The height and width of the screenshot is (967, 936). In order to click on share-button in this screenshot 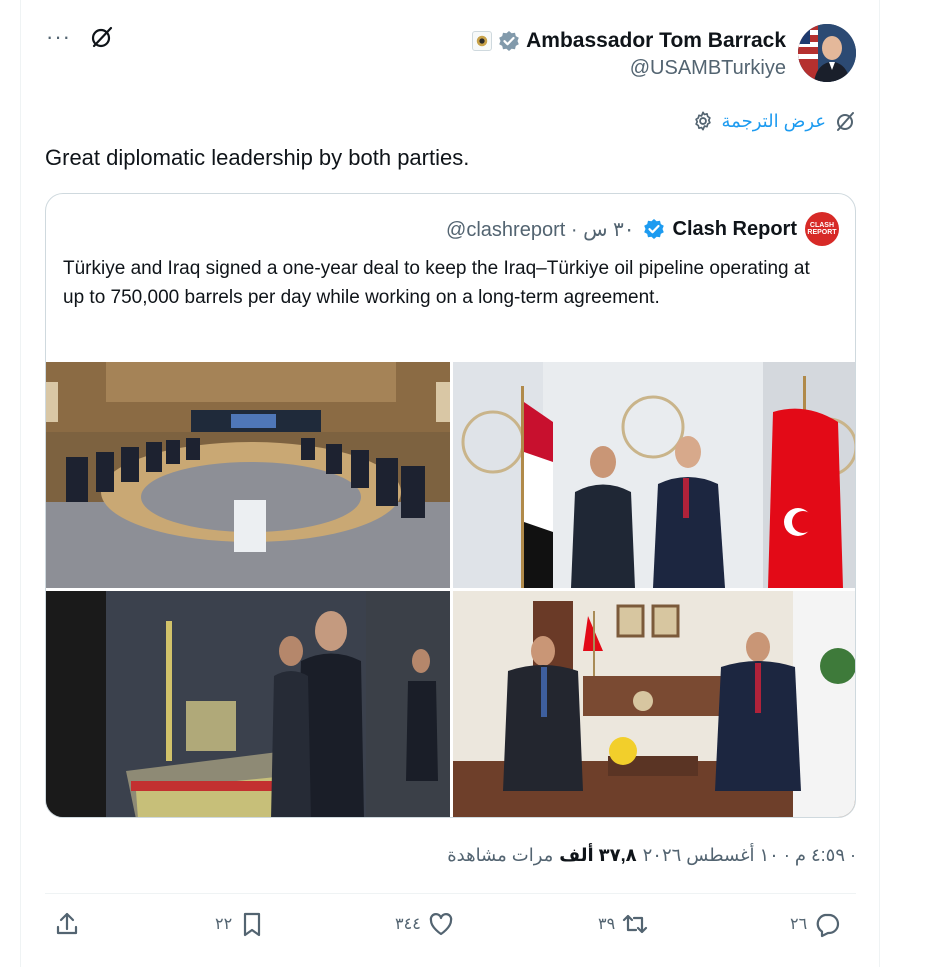, I will do `click(67, 924)`.